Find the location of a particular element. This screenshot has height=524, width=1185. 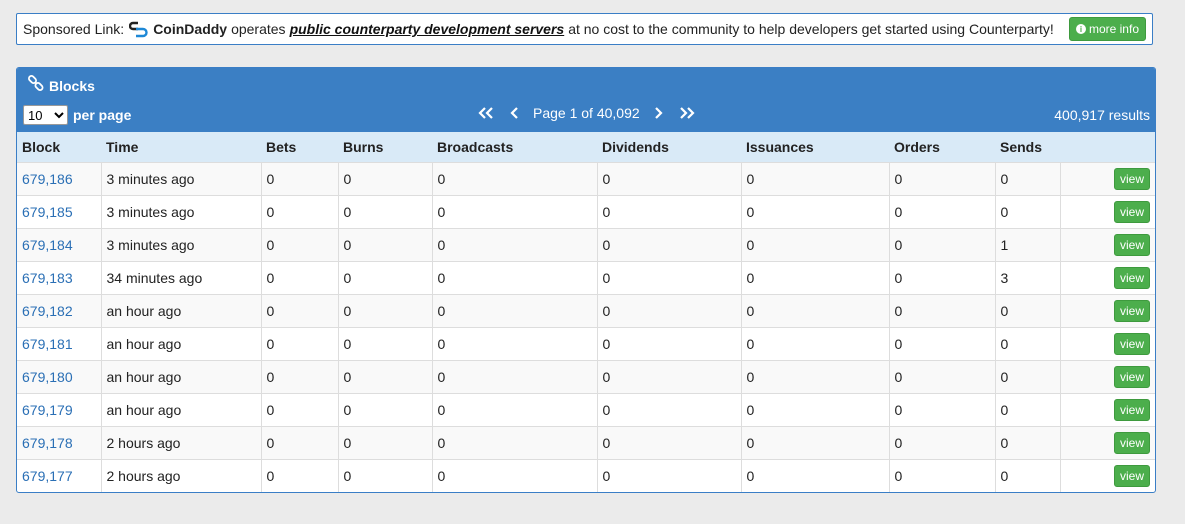

header-orders: Orders is located at coordinates (942, 147).